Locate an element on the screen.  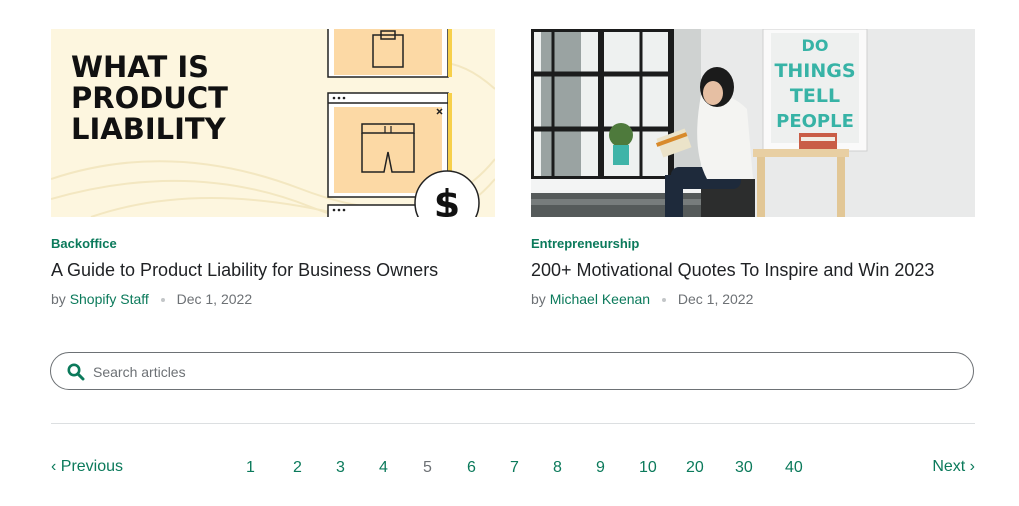
search-input is located at coordinates (523, 372).